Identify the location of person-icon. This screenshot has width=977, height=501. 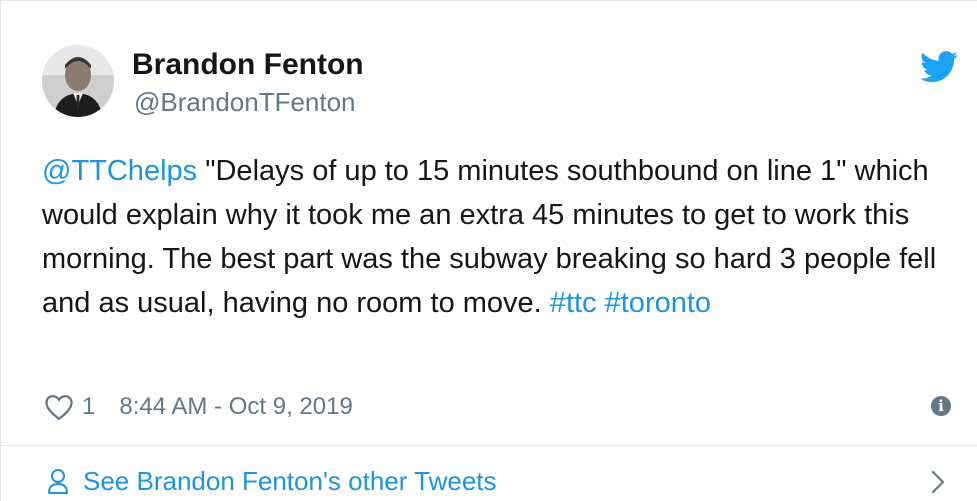
(58, 481).